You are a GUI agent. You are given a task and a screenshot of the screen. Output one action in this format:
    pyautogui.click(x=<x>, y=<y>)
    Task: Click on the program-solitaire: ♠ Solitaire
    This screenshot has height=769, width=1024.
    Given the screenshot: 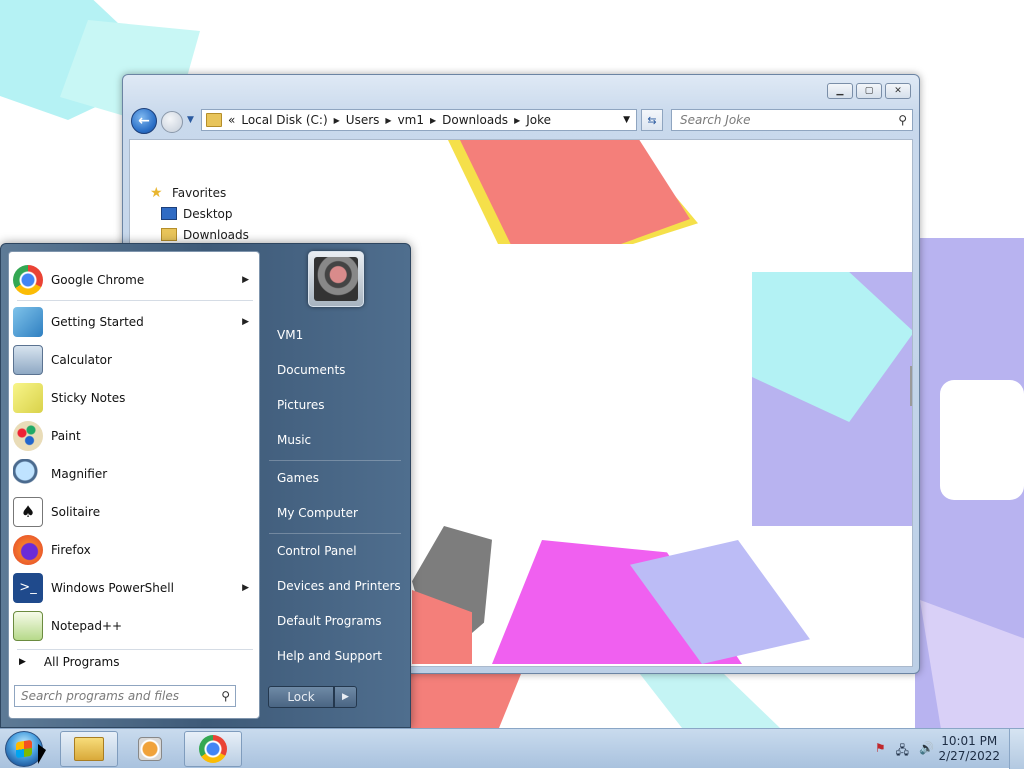 What is the action you would take?
    pyautogui.click(x=134, y=512)
    